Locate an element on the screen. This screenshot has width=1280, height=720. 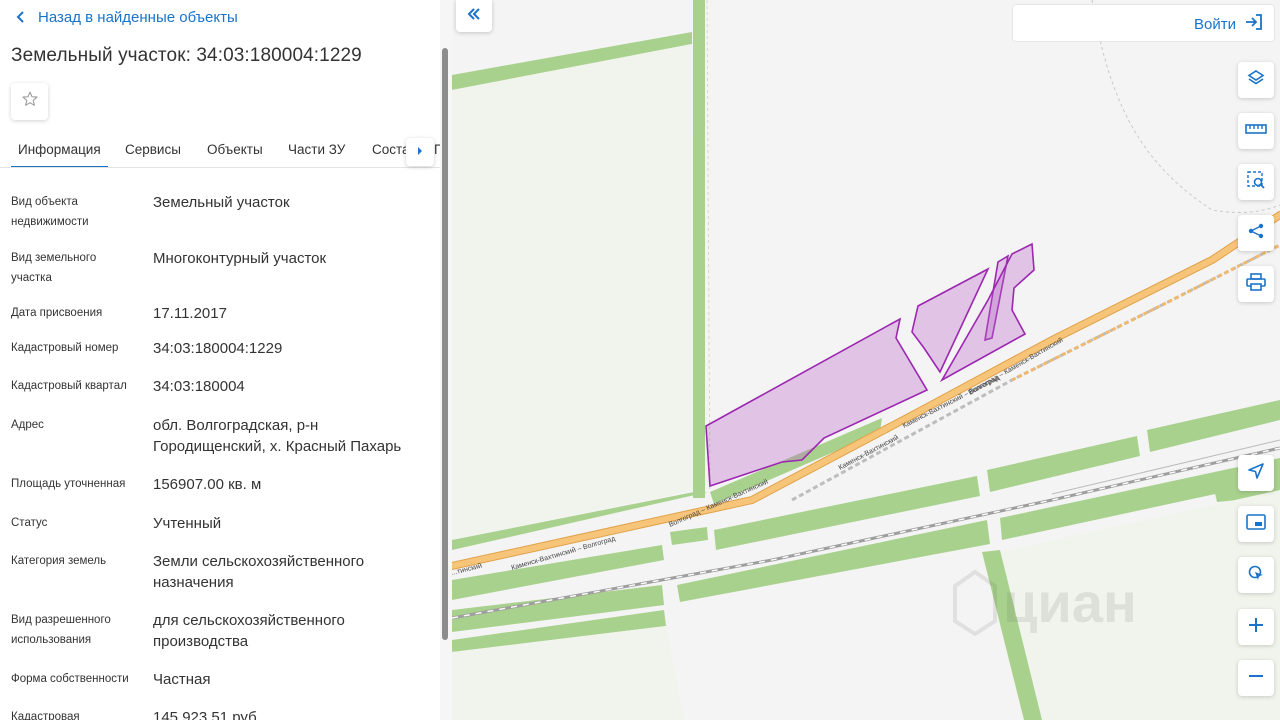
layers-button is located at coordinates (1256, 80).